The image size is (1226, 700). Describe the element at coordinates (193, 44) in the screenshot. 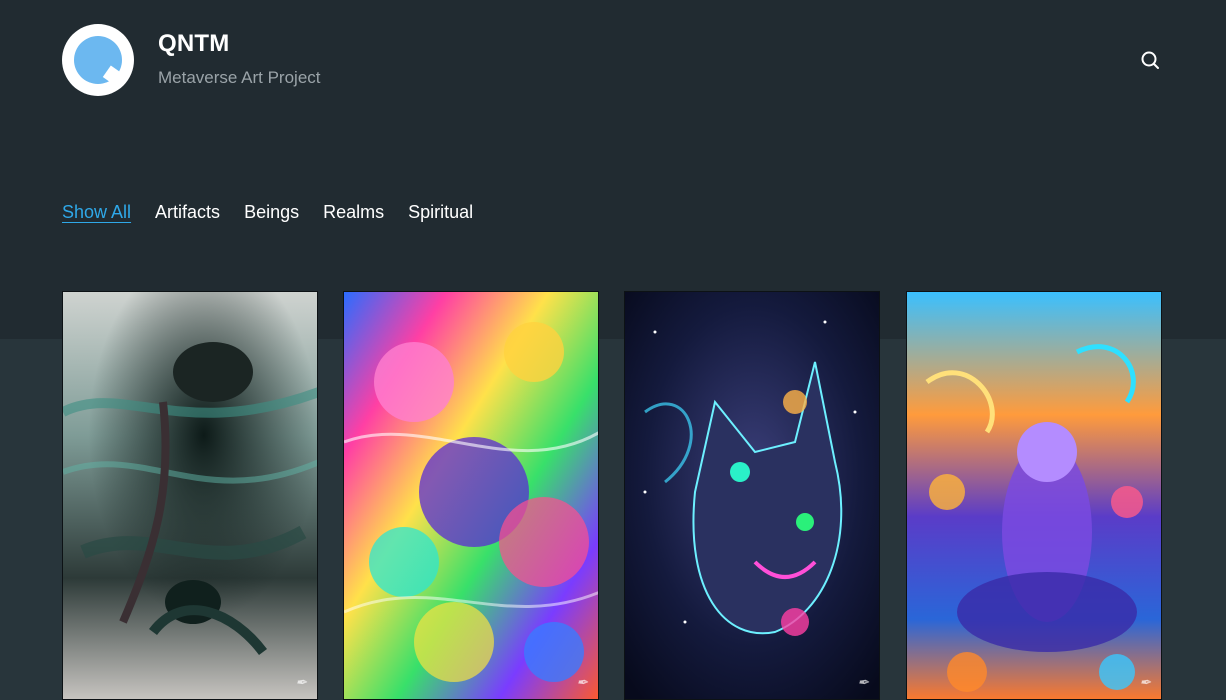

I see `site-title: QNTM` at that location.